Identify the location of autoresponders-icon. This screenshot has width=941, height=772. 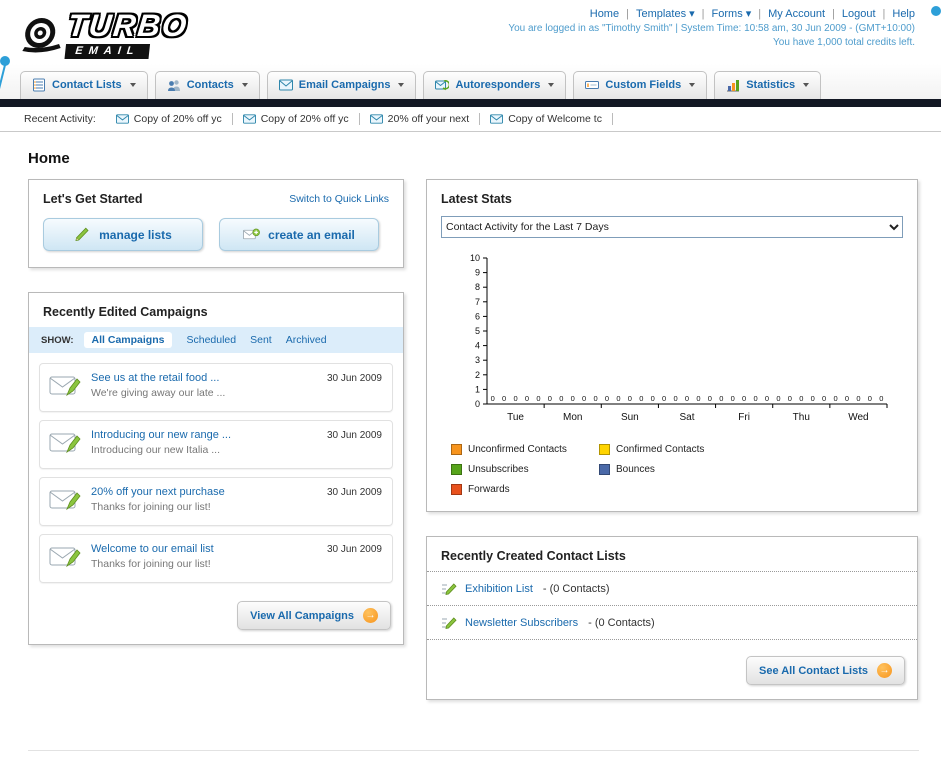
(442, 85).